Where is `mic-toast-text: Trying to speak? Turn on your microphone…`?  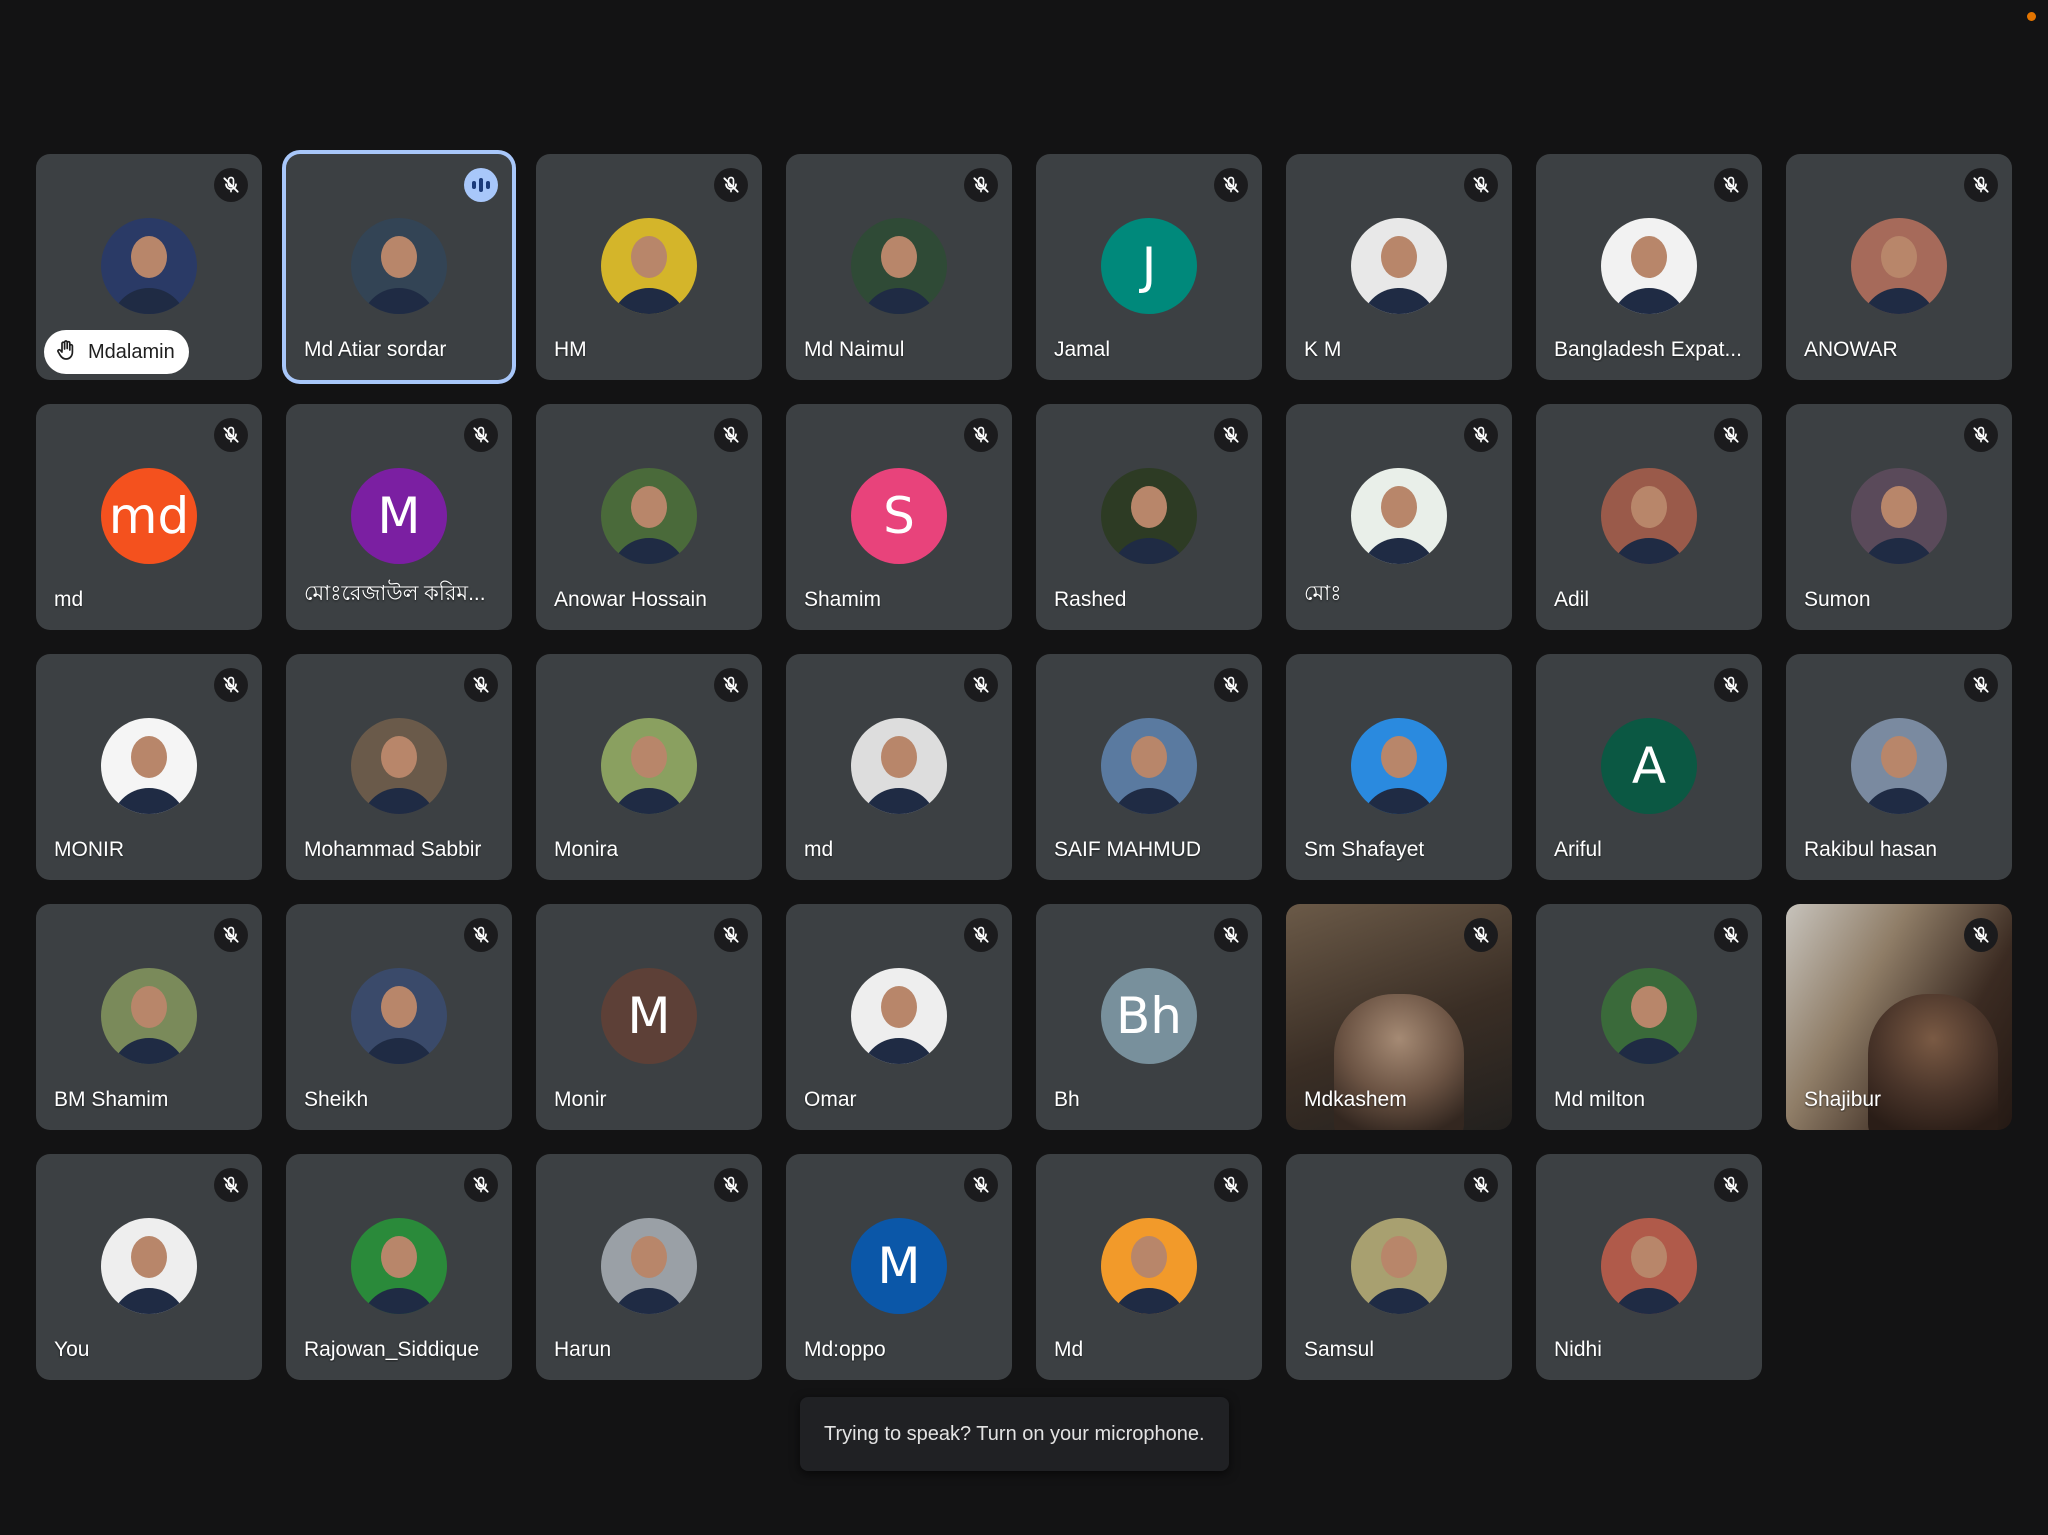 mic-toast-text: Trying to speak? Turn on your microphone… is located at coordinates (1014, 1433).